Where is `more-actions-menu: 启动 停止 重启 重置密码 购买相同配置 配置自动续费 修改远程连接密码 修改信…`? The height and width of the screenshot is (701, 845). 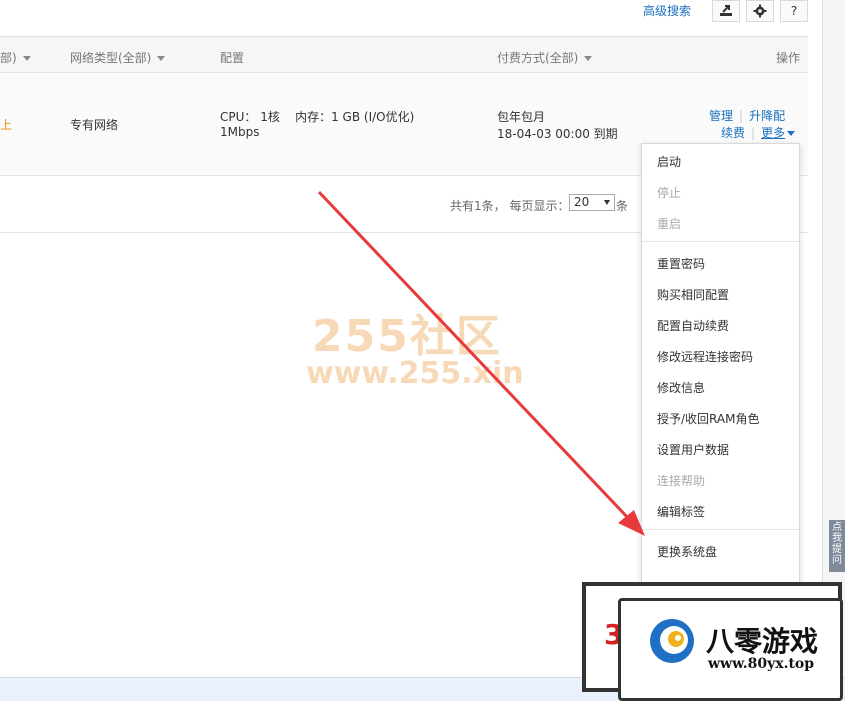 more-actions-menu: 启动 停止 重启 重置密码 购买相同配置 配置自动续费 修改远程连接密码 修改信… is located at coordinates (720, 363).